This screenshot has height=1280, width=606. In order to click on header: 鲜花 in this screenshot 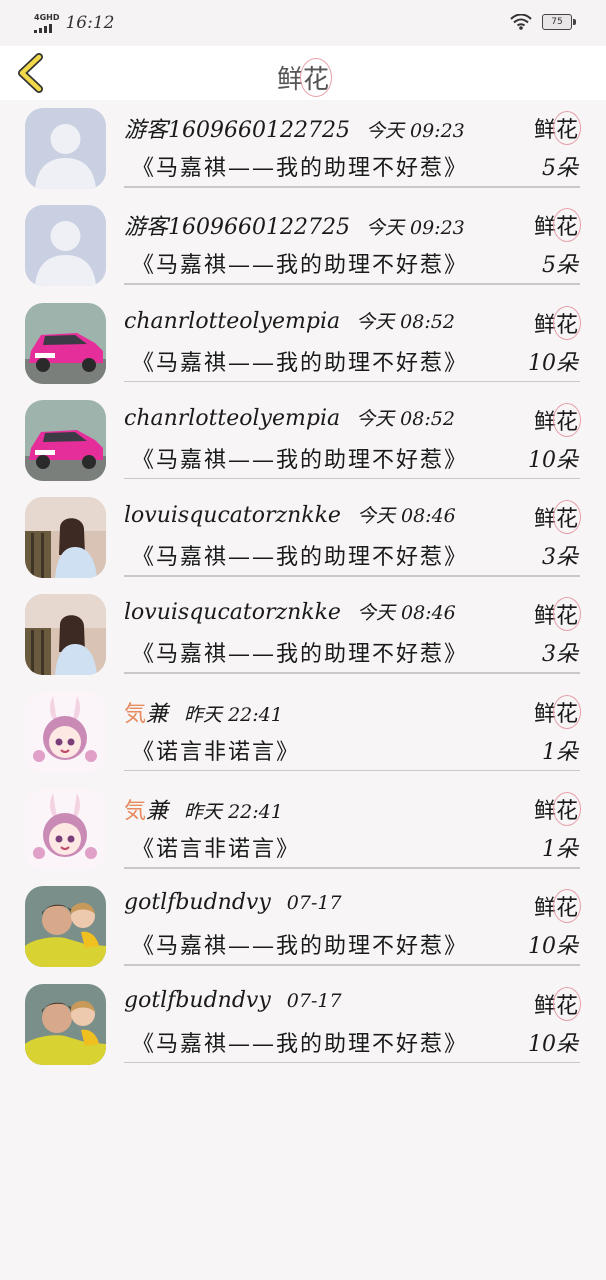, I will do `click(303, 73)`.